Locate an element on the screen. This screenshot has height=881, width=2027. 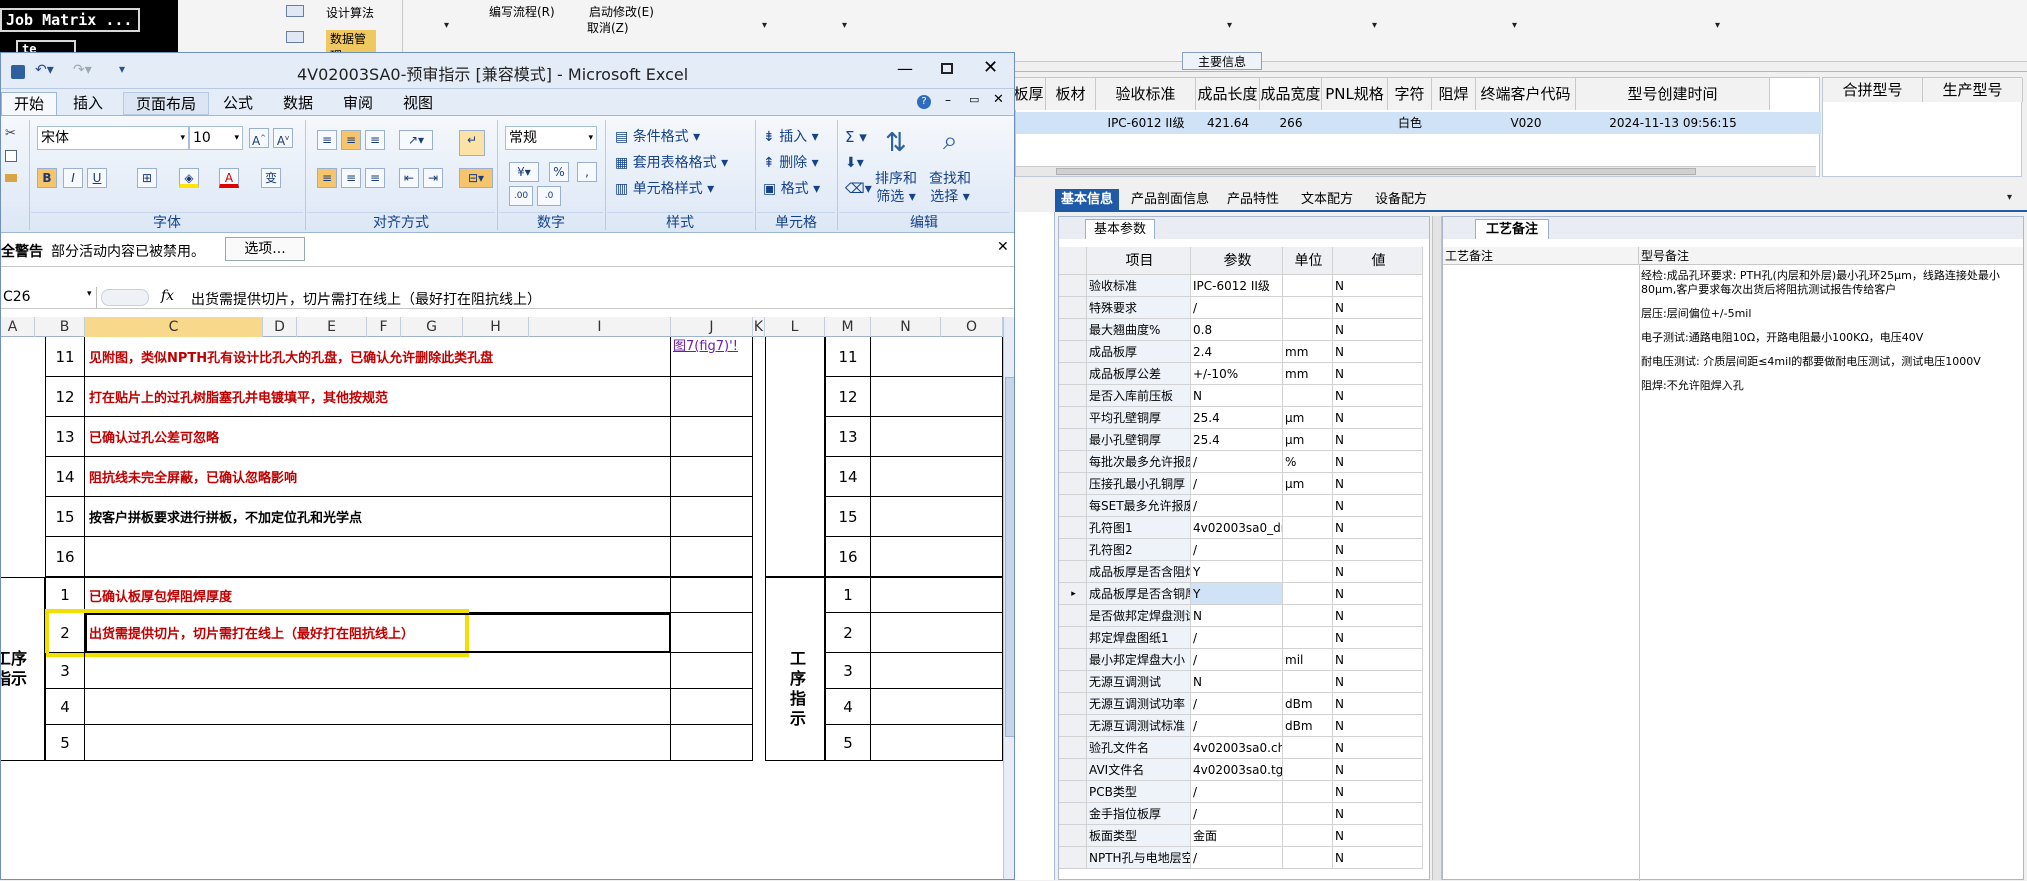
merge-center-icon: ⊟▾ is located at coordinates (476, 178).